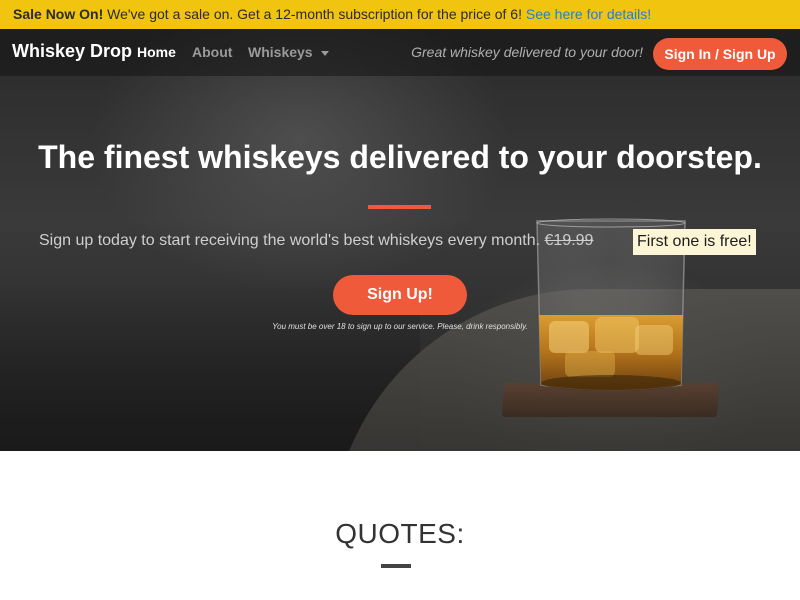  I want to click on navbar-tagline: Great whiskey delivered to your door!, so click(527, 52).